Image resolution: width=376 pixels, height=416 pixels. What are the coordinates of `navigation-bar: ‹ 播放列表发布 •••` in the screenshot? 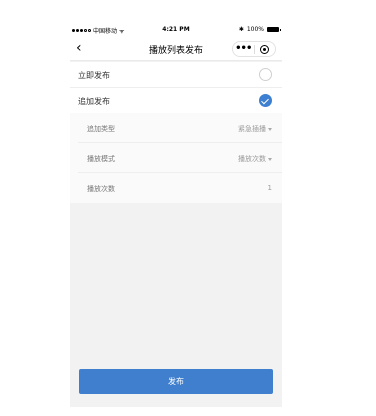 It's located at (176, 49).